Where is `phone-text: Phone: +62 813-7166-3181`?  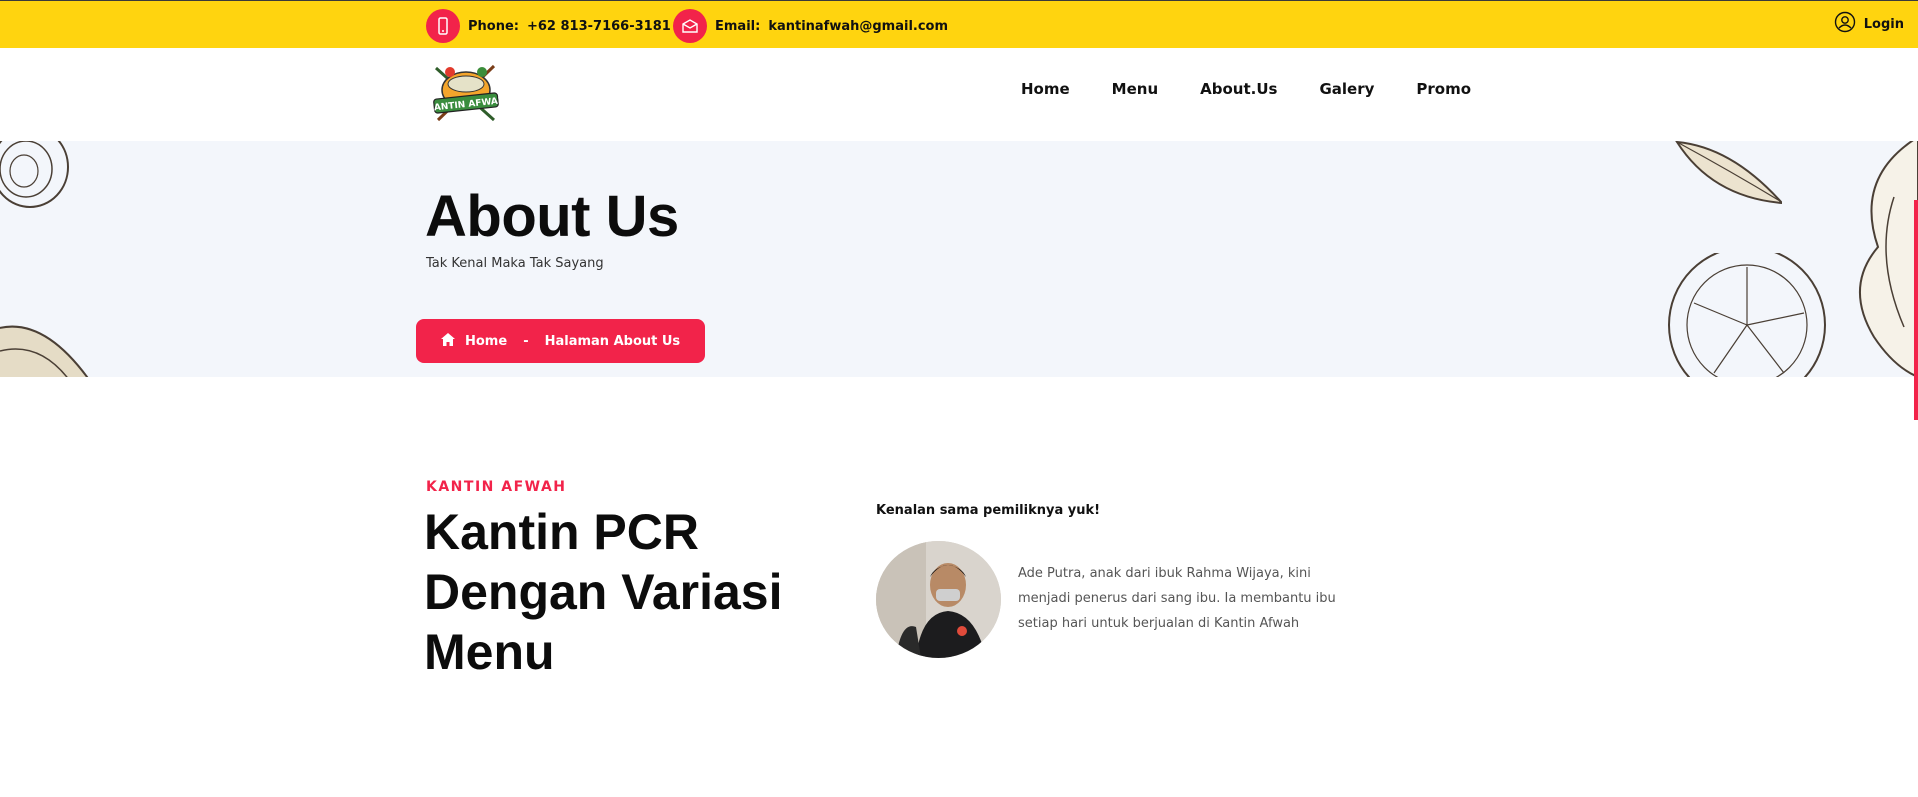
phone-text: Phone: +62 813-7166-3181 is located at coordinates (569, 26).